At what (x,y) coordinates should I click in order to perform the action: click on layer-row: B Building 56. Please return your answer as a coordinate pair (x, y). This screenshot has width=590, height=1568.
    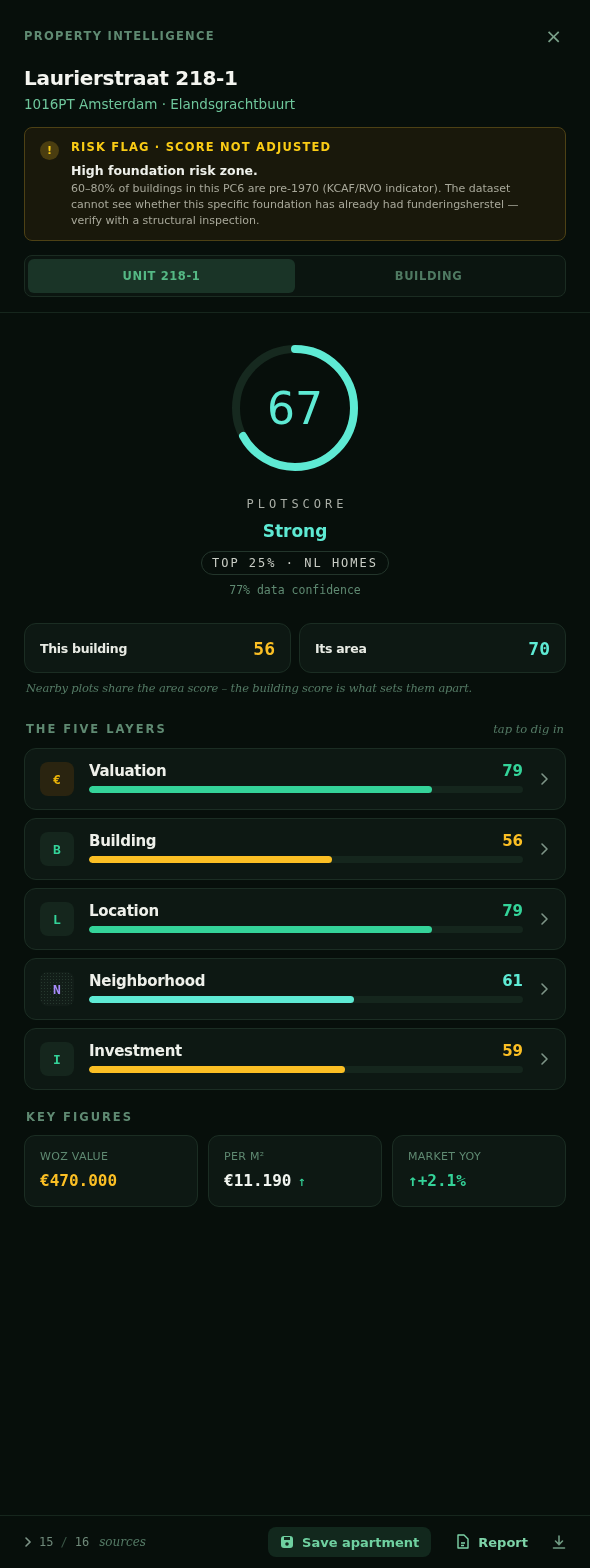
    Looking at the image, I should click on (295, 849).